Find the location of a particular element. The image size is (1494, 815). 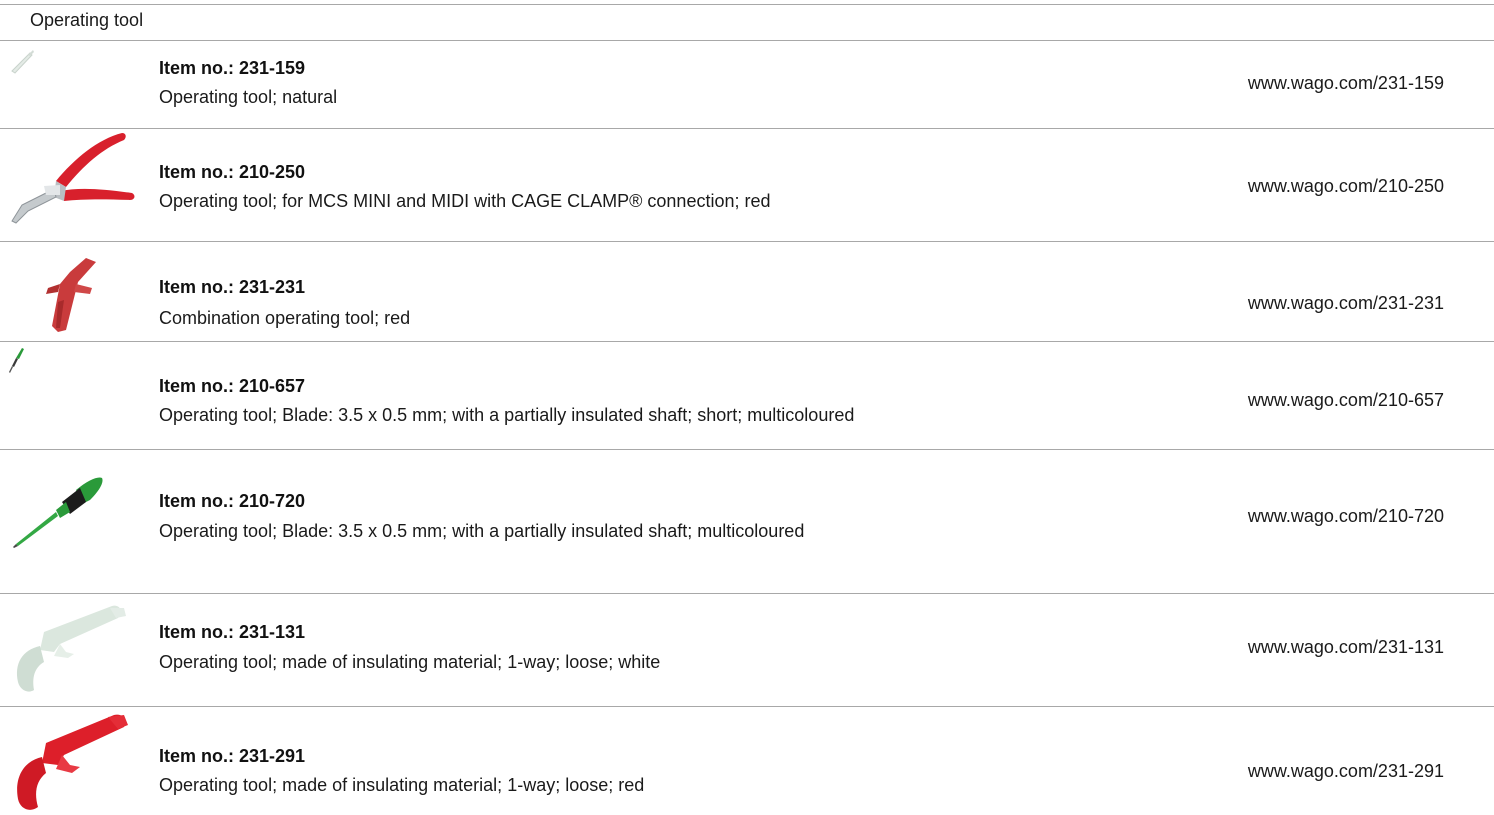

section-title: Operating tool is located at coordinates (87, 20).